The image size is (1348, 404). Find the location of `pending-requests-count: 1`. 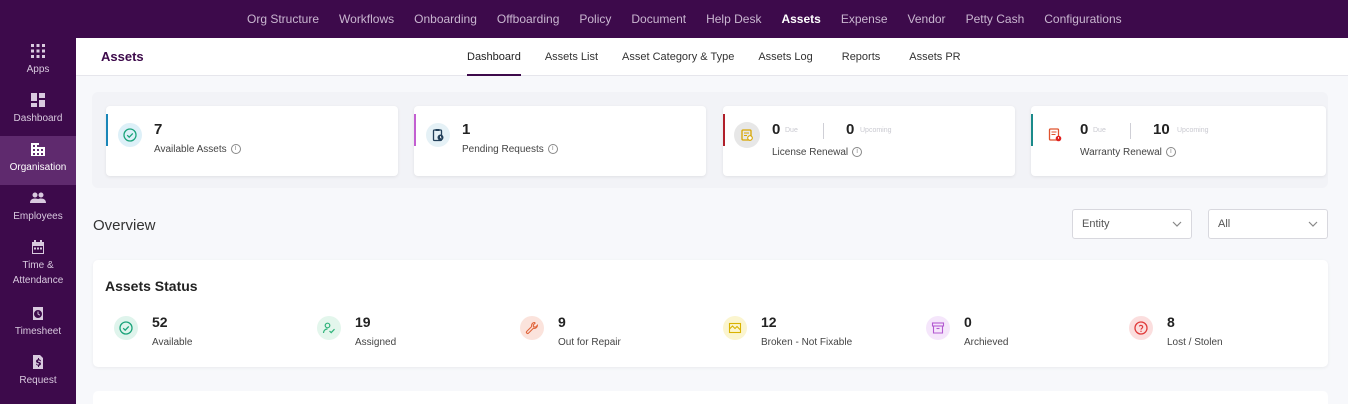

pending-requests-count: 1 is located at coordinates (466, 129).